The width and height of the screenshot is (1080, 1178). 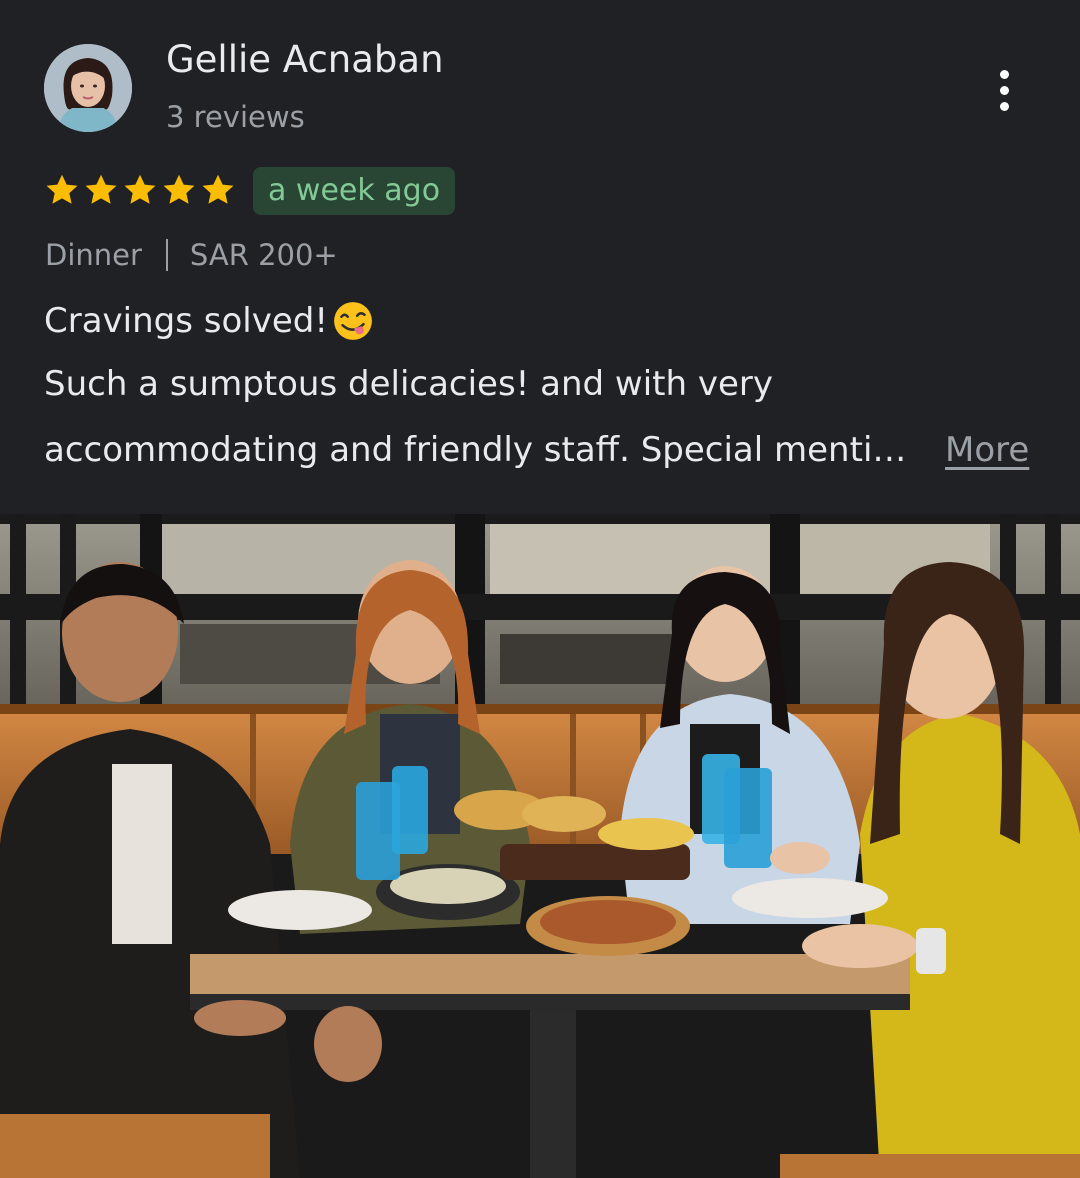 I want to click on star-rating, so click(x=140, y=190).